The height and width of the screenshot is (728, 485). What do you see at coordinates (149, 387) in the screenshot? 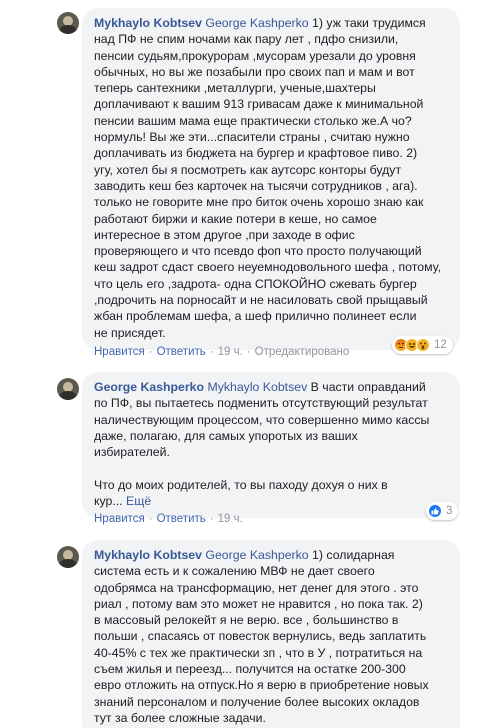
I see `comment-author: George Kashperko` at bounding box center [149, 387].